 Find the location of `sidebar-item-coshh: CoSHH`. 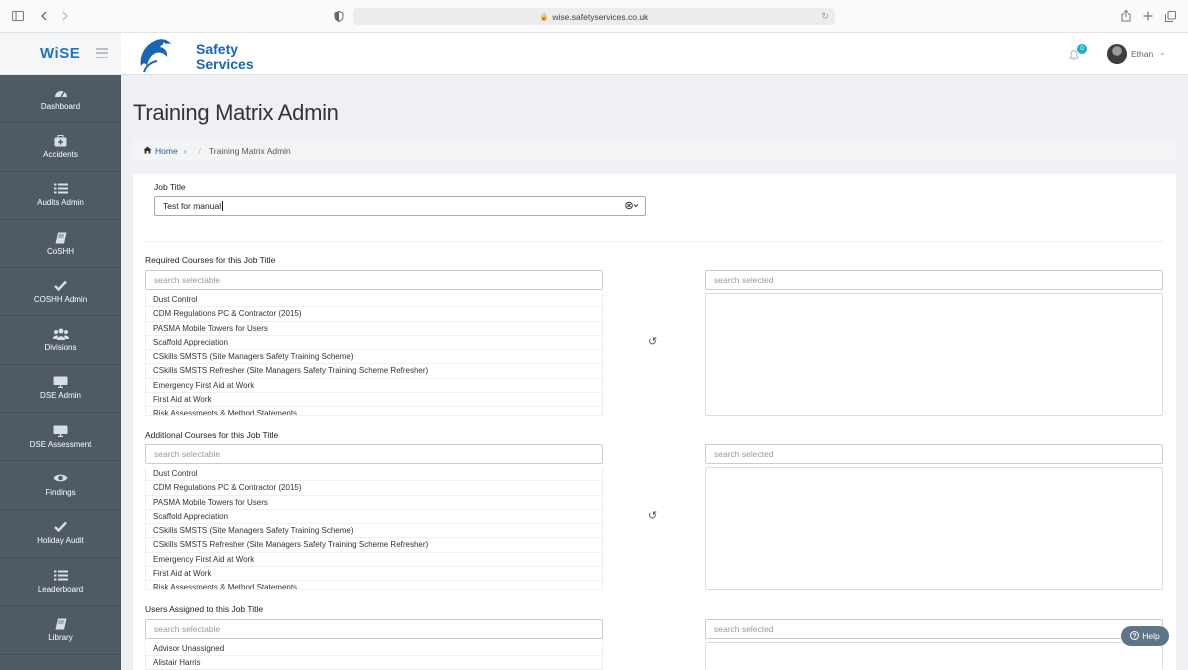

sidebar-item-coshh: CoSHH is located at coordinates (60, 244).